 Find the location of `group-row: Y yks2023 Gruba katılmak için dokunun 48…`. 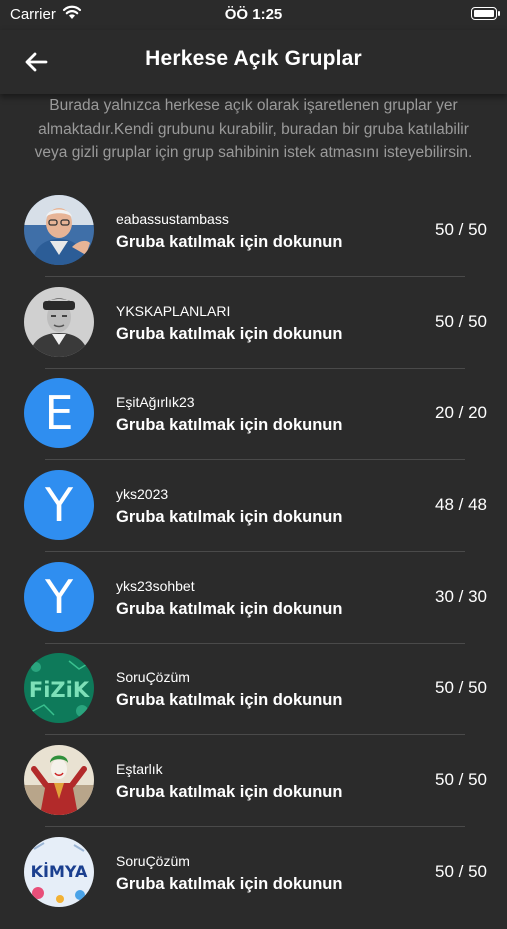

group-row: Y yks2023 Gruba katılmak için dokunun 48… is located at coordinates (253, 516).